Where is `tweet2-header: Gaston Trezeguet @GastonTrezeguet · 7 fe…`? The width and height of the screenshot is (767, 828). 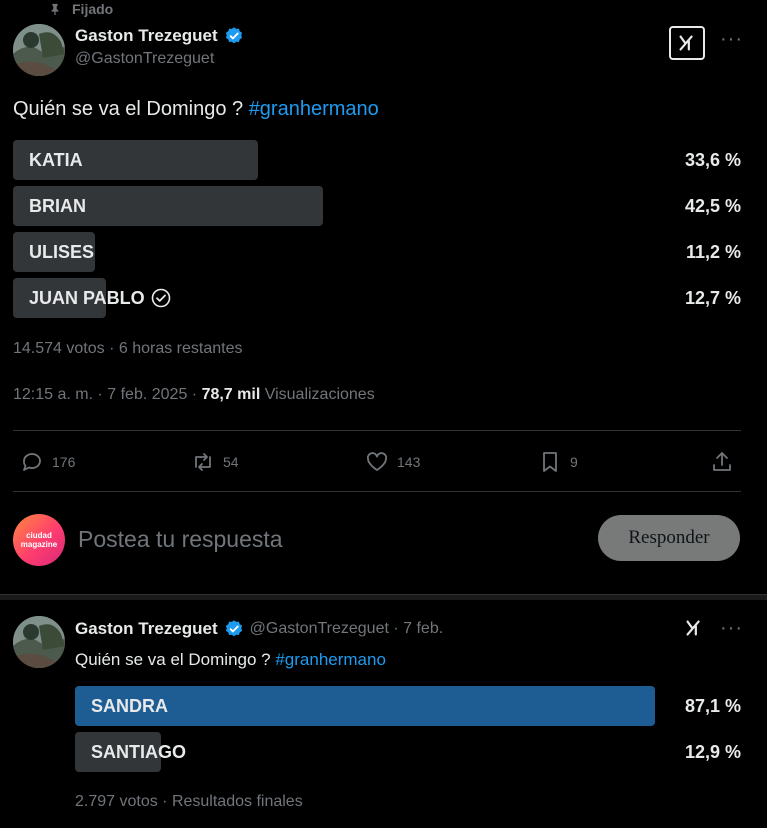 tweet2-header: Gaston Trezeguet @GastonTrezeguet · 7 fe… is located at coordinates (259, 629).